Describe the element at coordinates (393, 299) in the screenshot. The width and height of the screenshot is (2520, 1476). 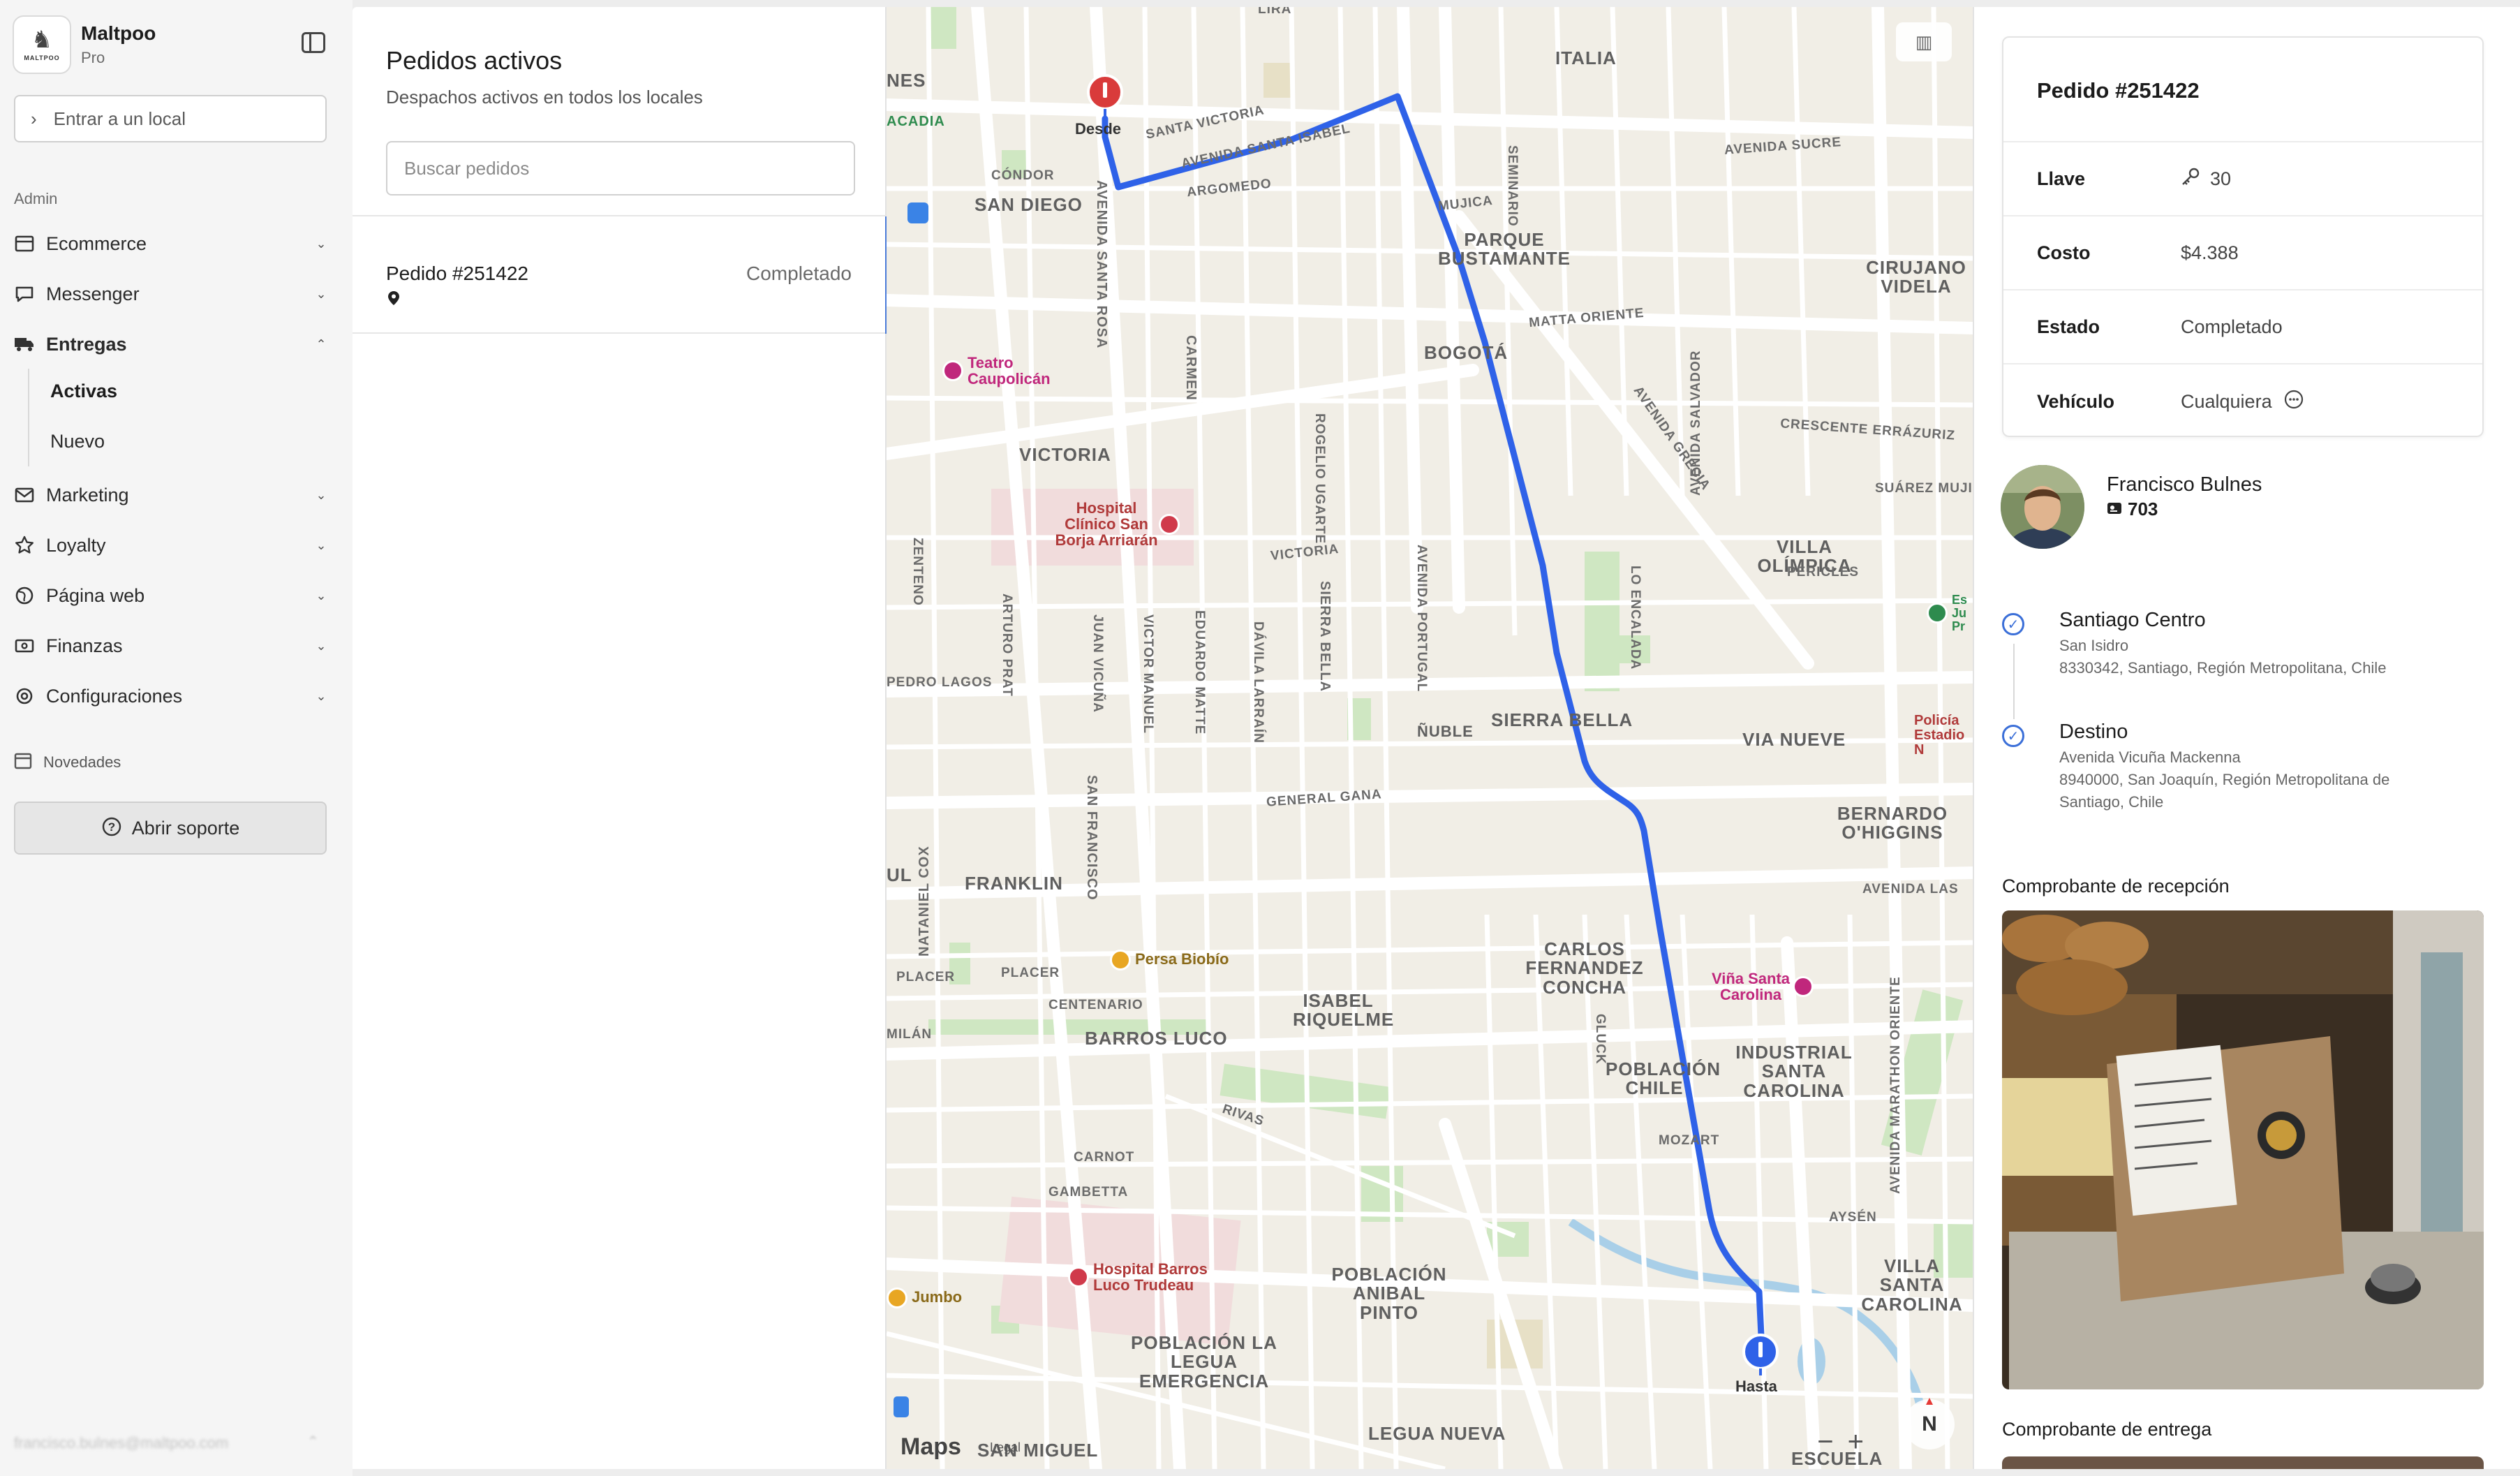
I see `location-pin-icon` at that location.